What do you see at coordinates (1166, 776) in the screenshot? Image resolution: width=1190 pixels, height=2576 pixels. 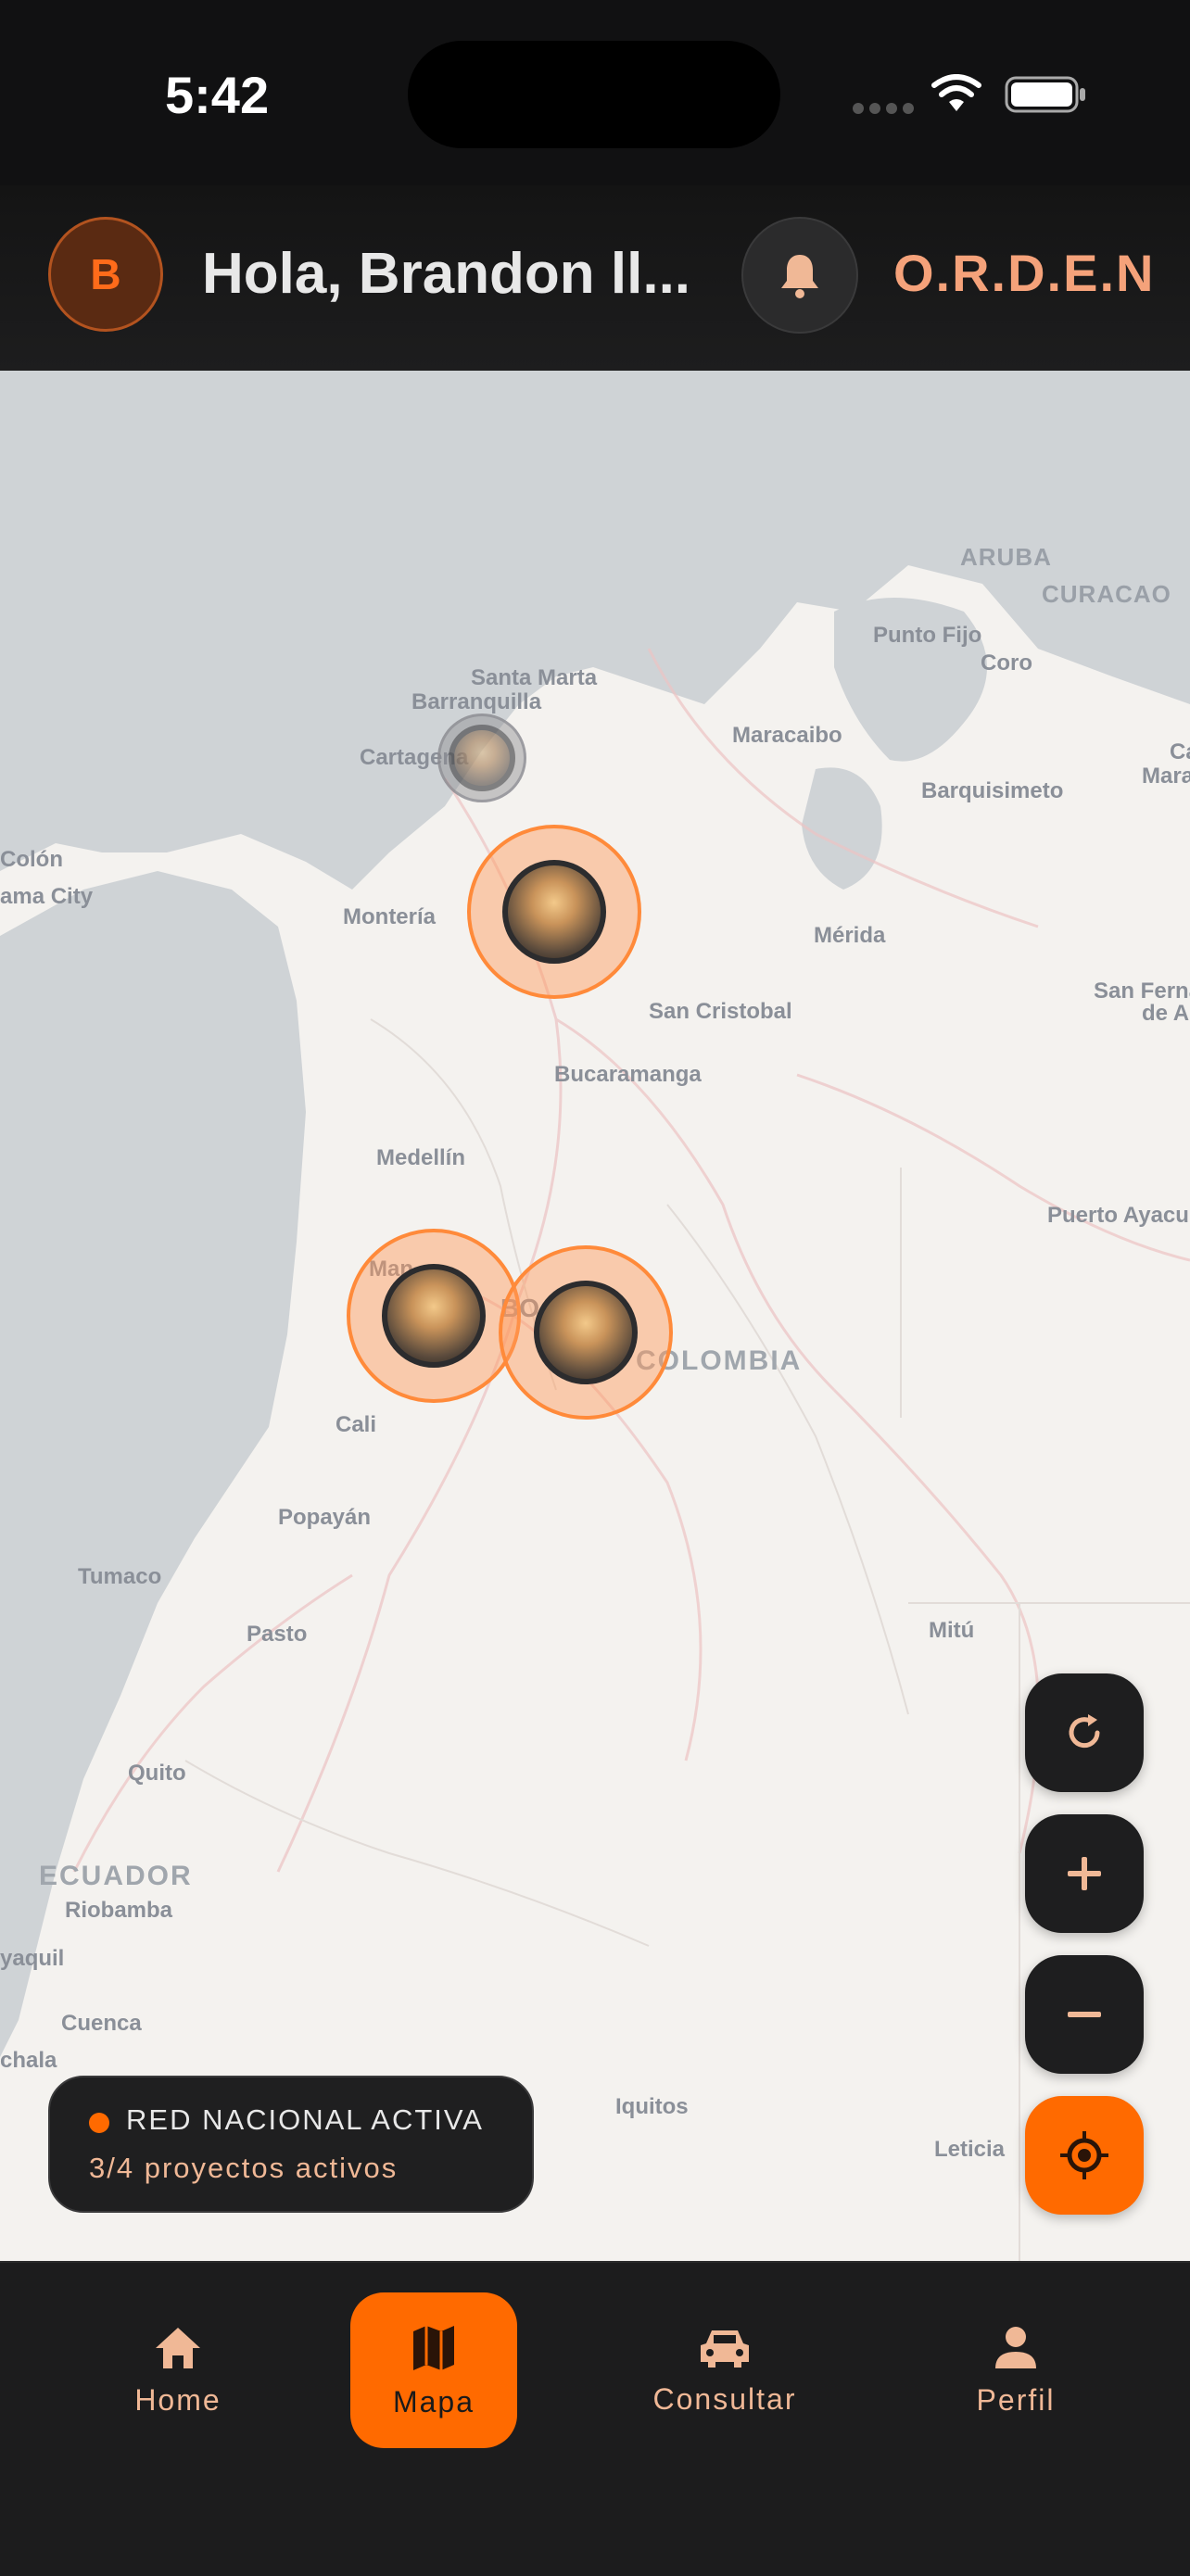 I see `map-label-mara: Mara` at bounding box center [1166, 776].